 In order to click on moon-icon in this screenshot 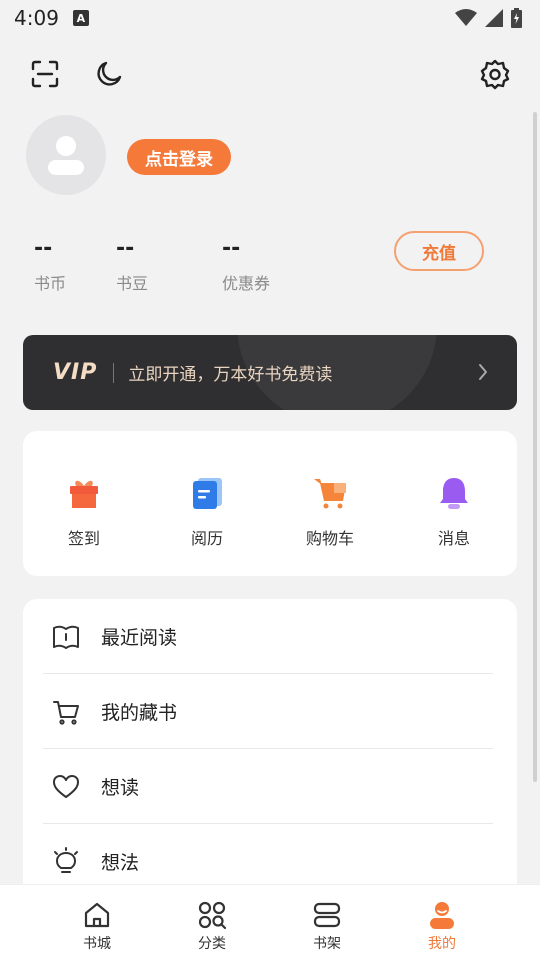, I will do `click(109, 74)`.